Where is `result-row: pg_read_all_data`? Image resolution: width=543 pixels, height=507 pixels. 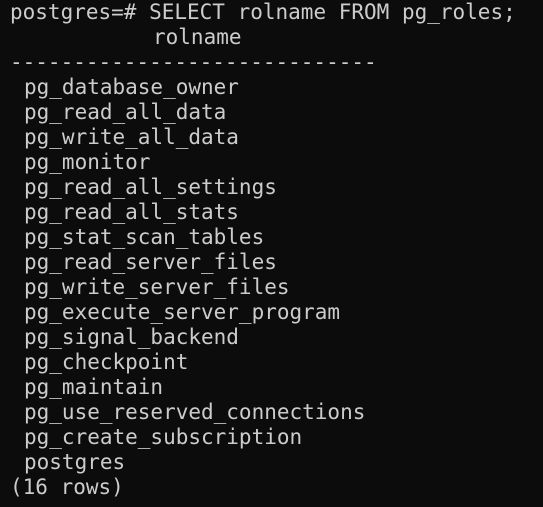 result-row: pg_read_all_data is located at coordinates (125, 112).